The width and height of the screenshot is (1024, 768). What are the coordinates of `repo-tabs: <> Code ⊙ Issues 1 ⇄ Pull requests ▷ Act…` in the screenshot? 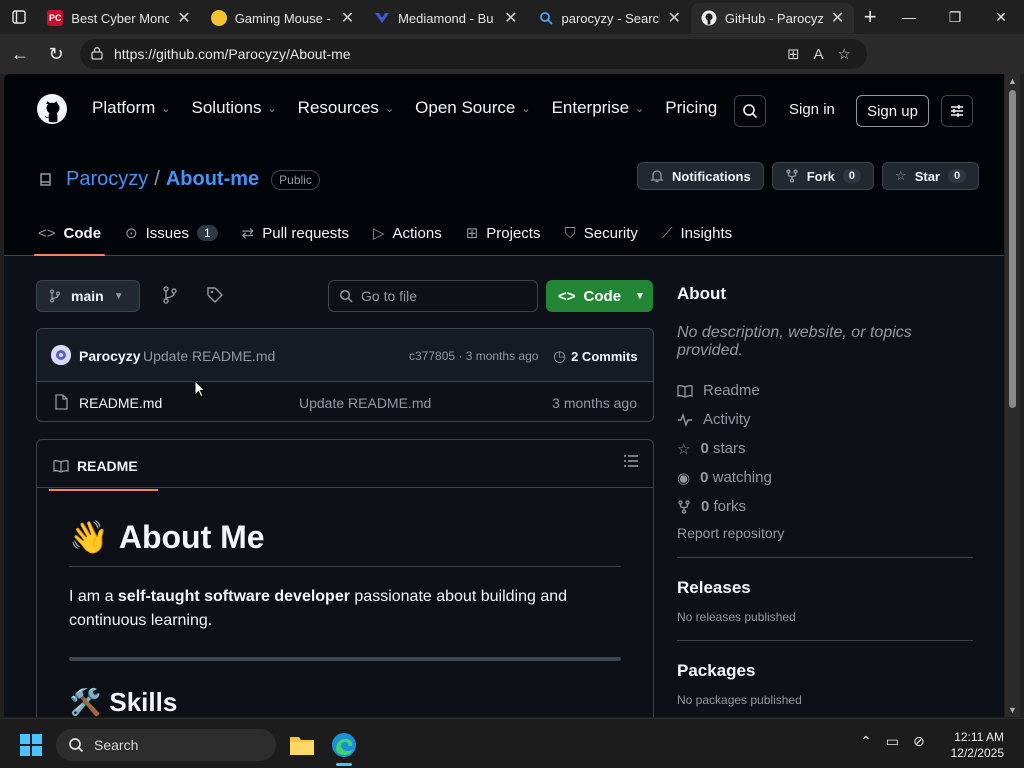 It's located at (382, 235).